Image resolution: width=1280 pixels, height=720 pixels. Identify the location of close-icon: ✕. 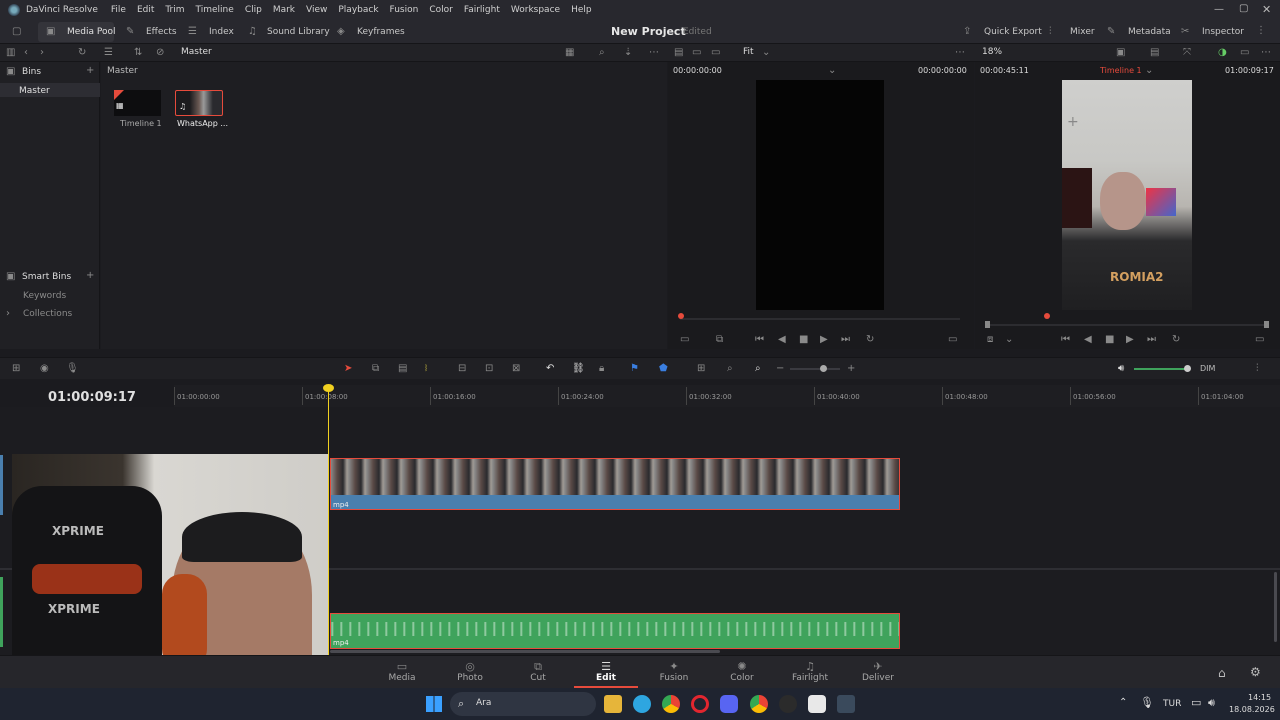
(1266, 9).